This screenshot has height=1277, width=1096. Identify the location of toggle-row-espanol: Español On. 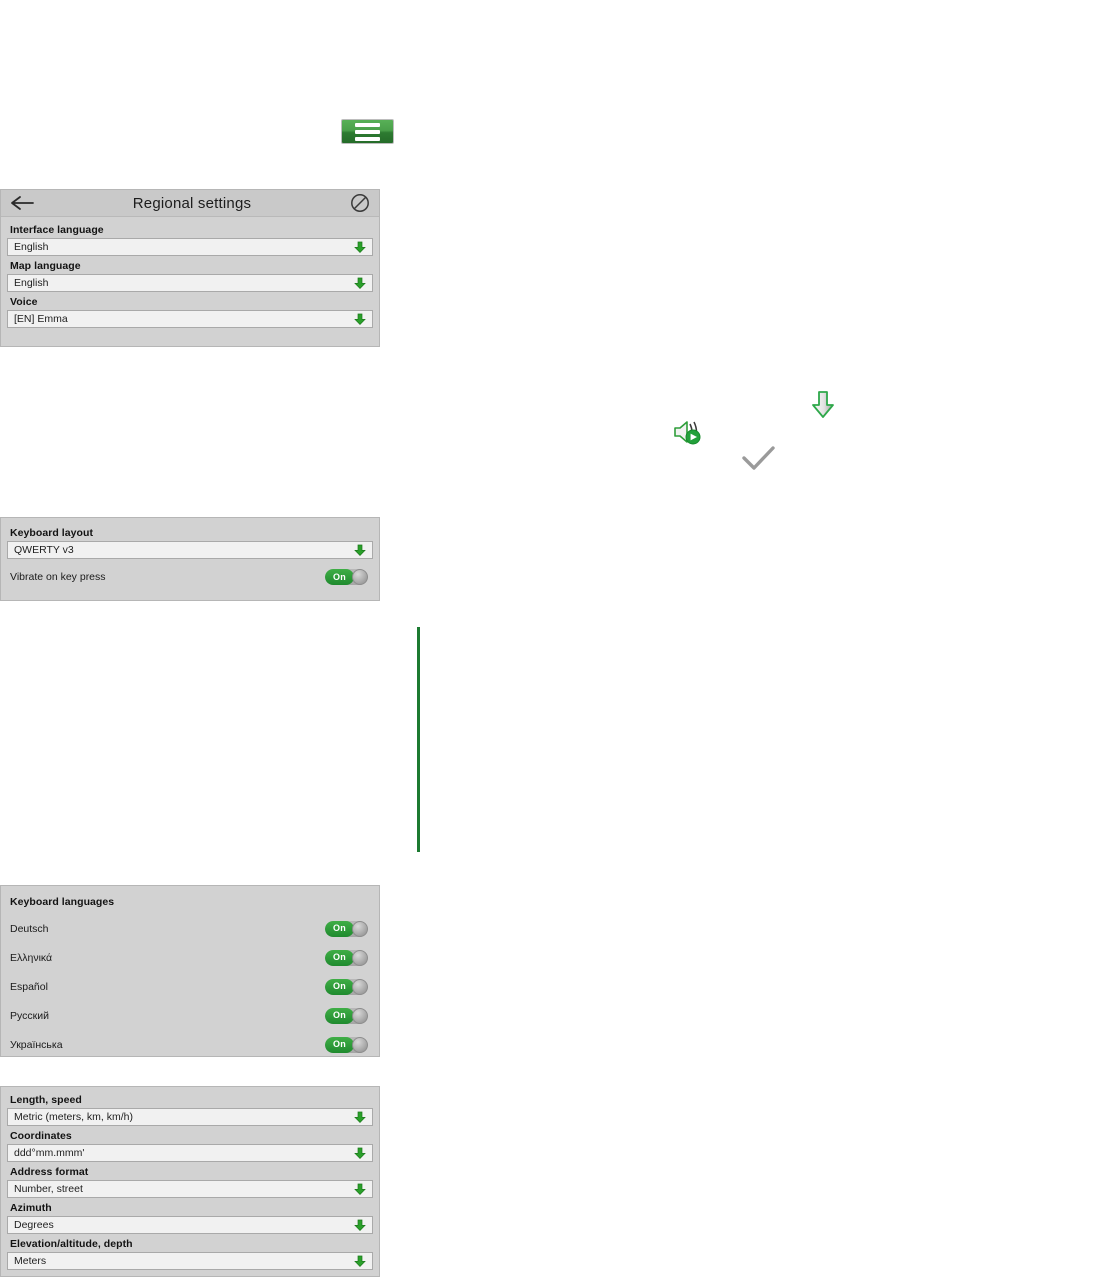
(190, 986).